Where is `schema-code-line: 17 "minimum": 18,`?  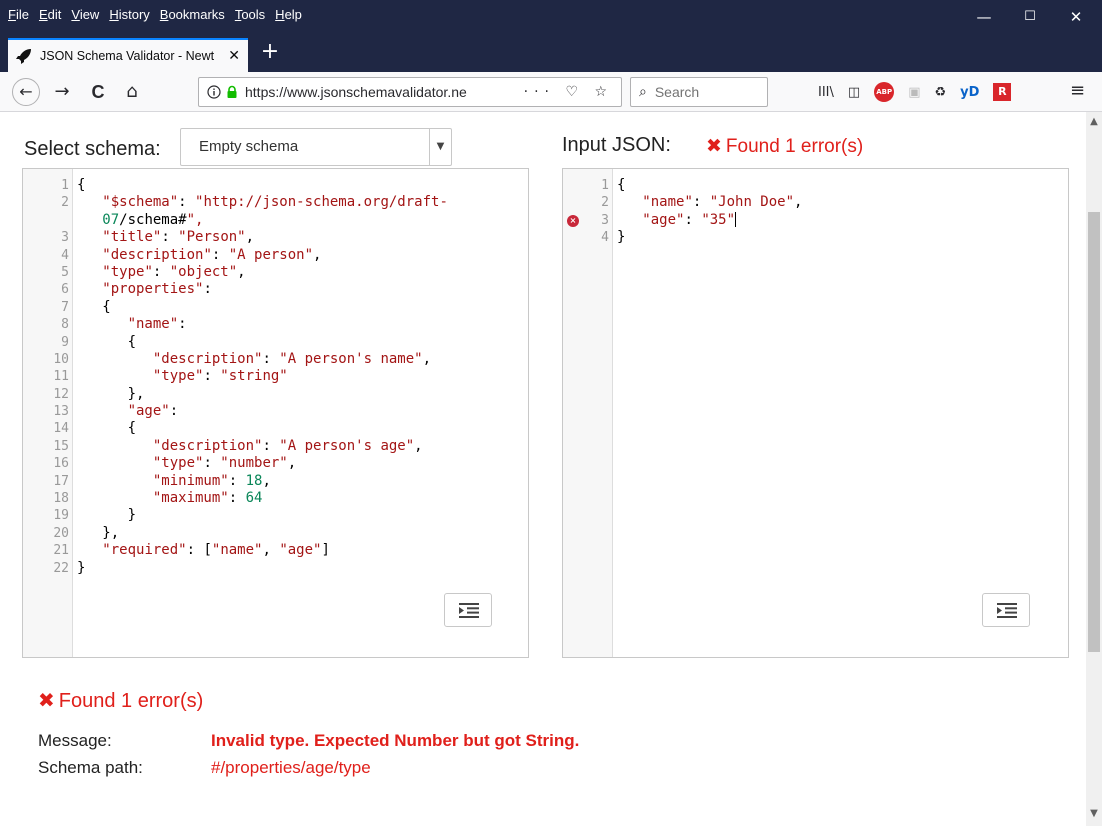
schema-code-line: 17 "minimum": 18, is located at coordinates (275, 481).